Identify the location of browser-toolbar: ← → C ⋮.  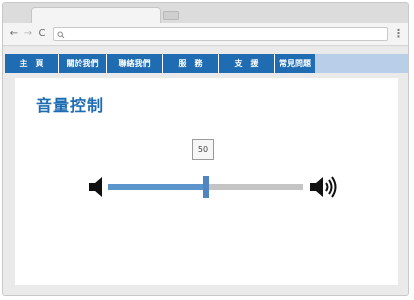
(205, 34).